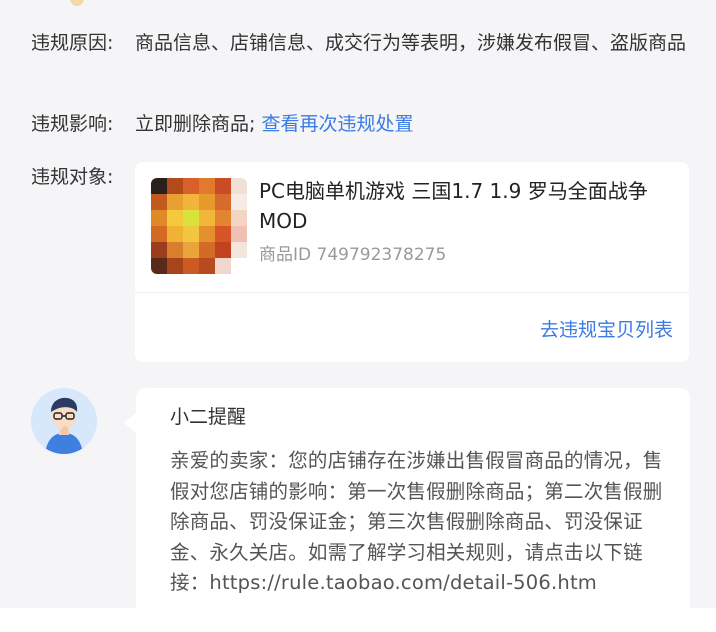  I want to click on violation-target-label: 违规对象:, so click(72, 177).